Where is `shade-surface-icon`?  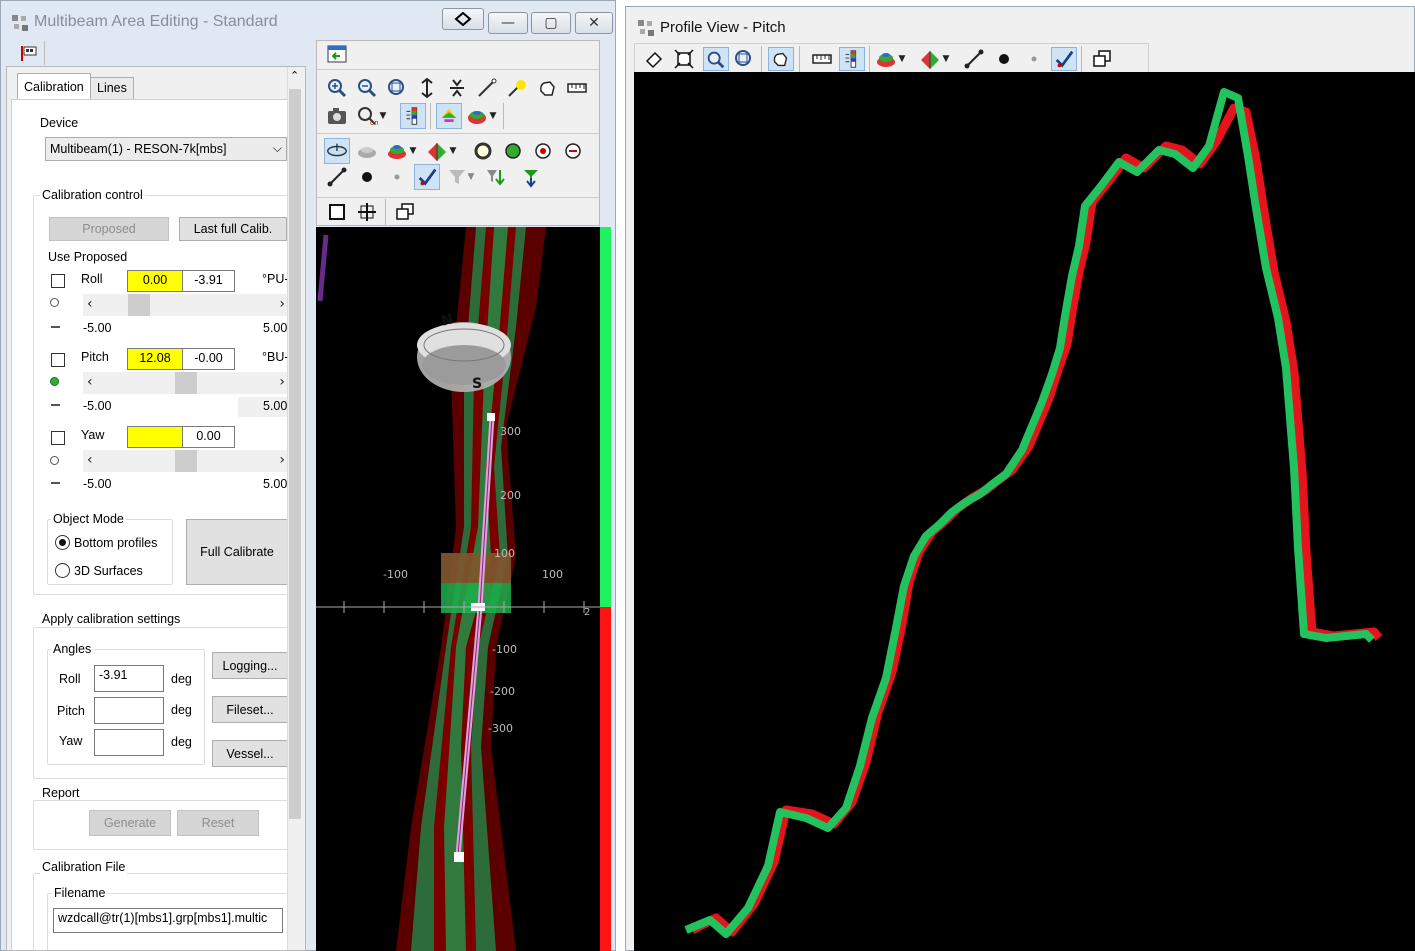
shade-surface-icon is located at coordinates (477, 116).